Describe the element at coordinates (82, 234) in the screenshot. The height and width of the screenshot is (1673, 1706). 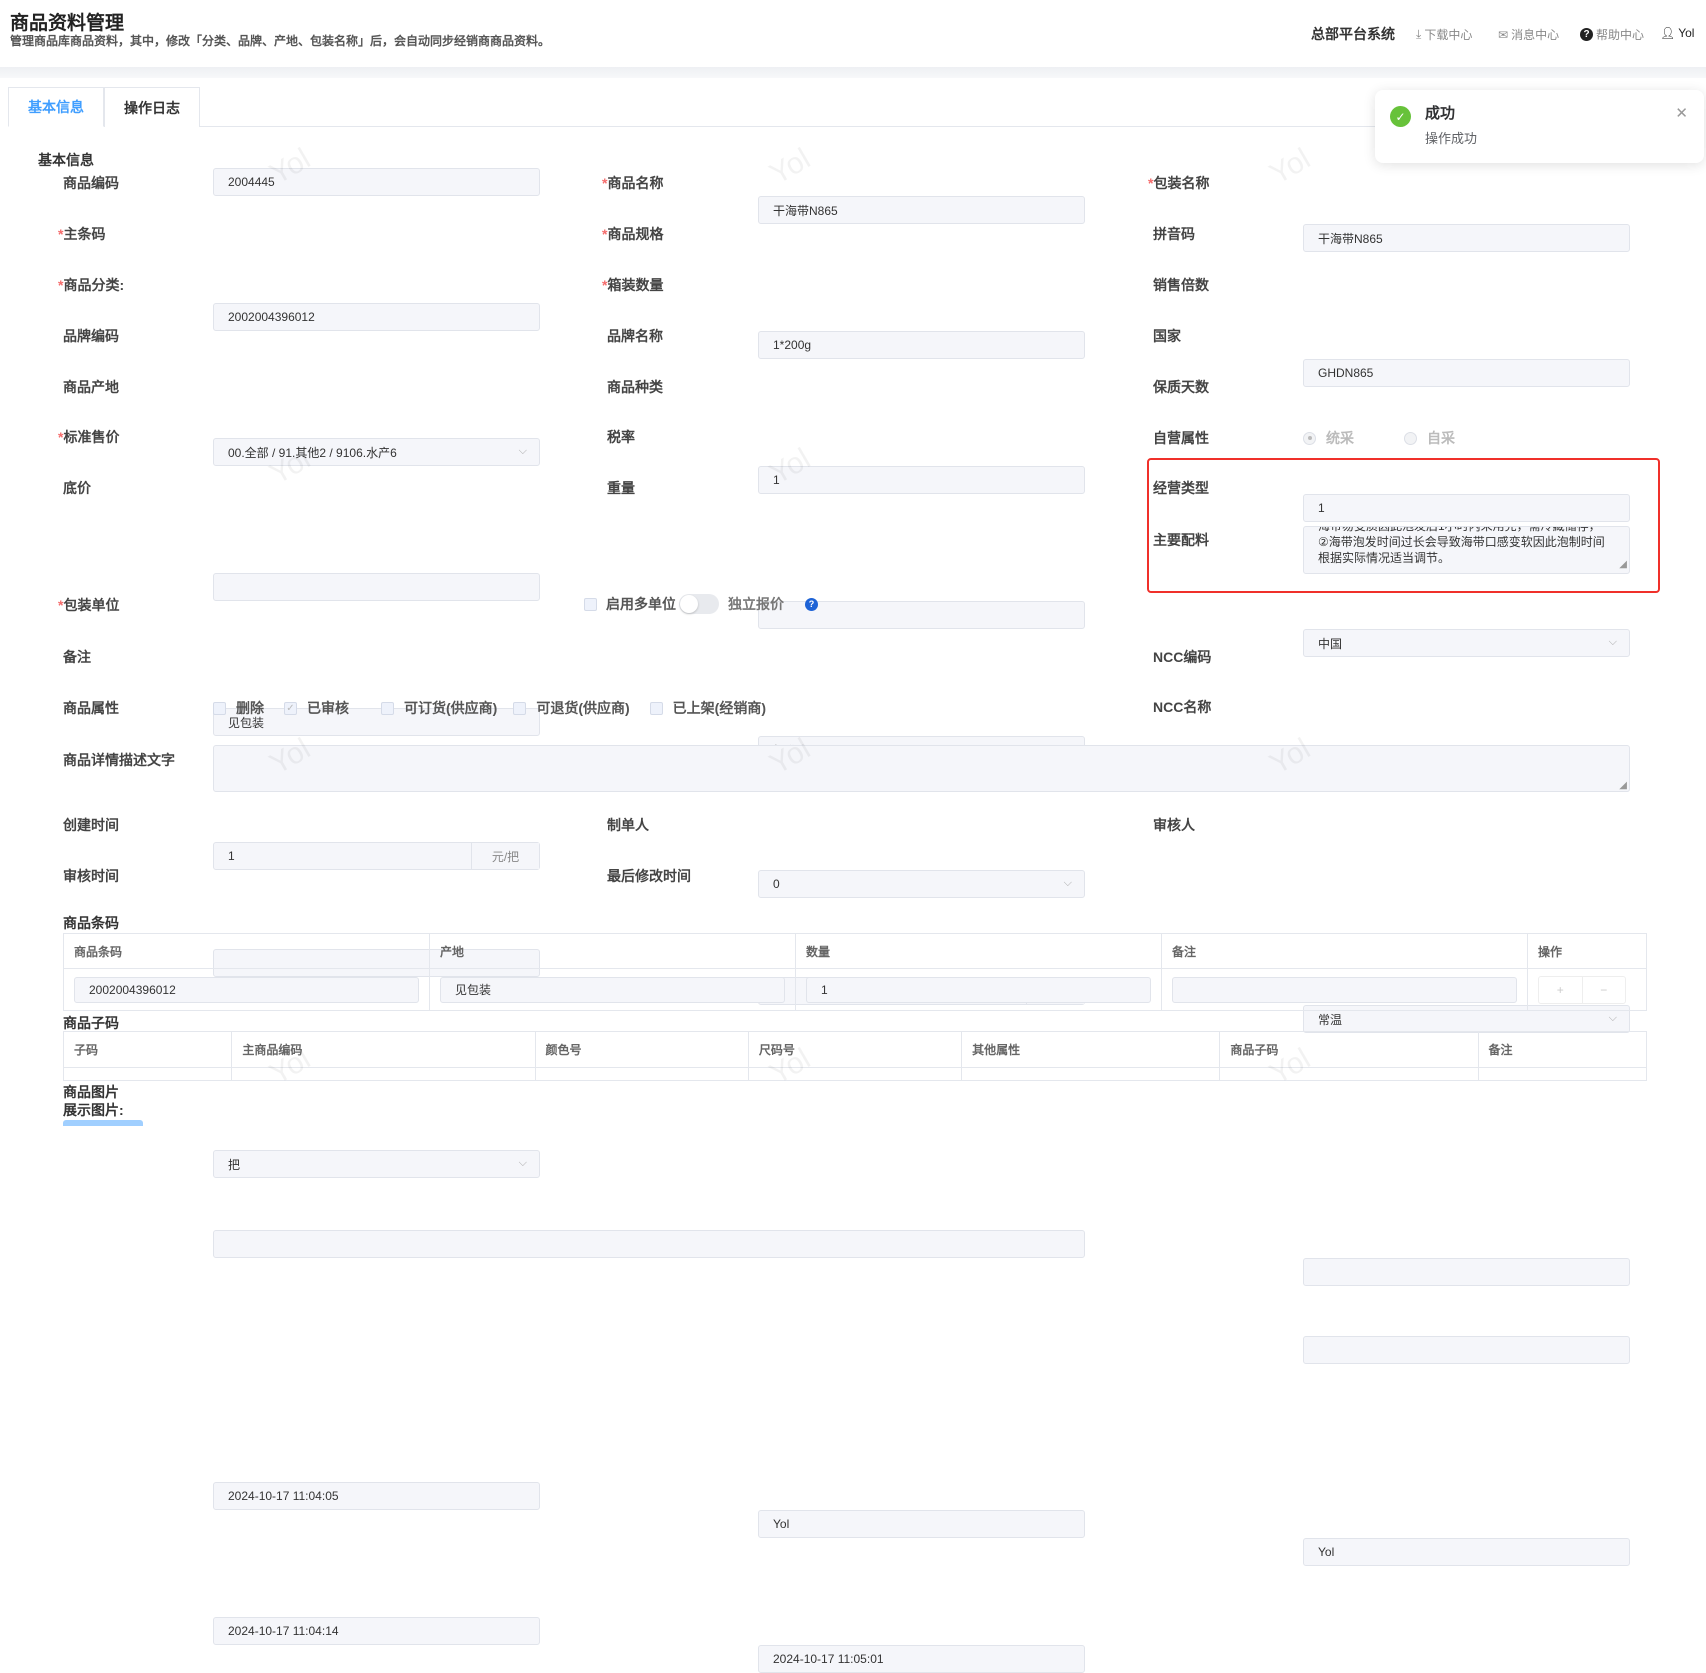
I see `barcode-label: *主条码` at that location.